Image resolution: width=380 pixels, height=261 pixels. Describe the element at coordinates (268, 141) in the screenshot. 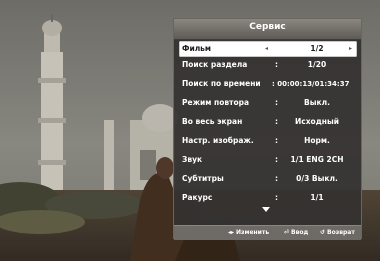

I see `menu-item-picture-settings: Настр. изображ. : Норм.` at that location.